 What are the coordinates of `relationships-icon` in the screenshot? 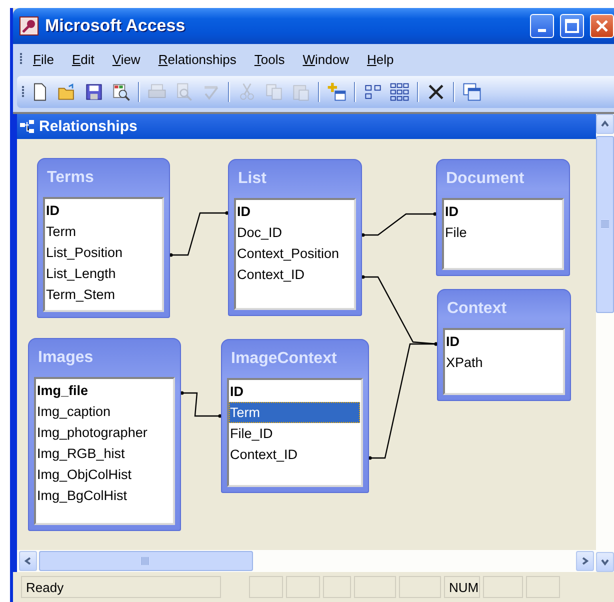 It's located at (27, 126).